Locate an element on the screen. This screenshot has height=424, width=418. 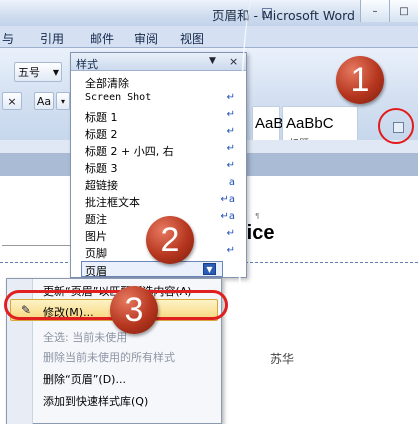
window-controls: – □ is located at coordinates (389, 11).